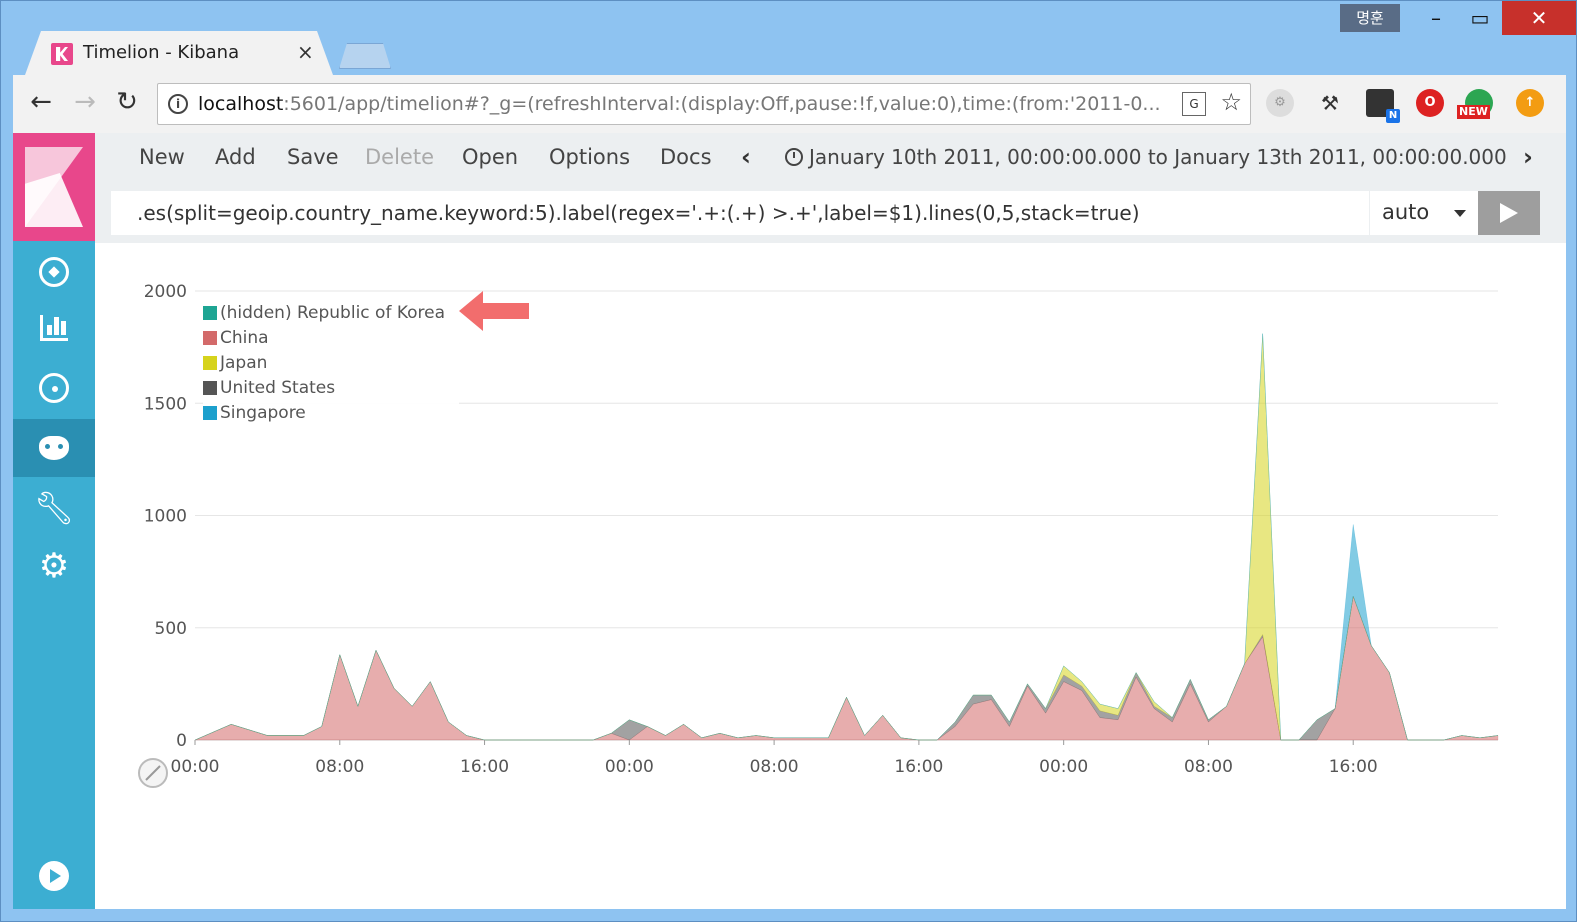 This screenshot has height=922, width=1577. Describe the element at coordinates (54, 388) in the screenshot. I see `dashboard-gauge-icon` at that location.